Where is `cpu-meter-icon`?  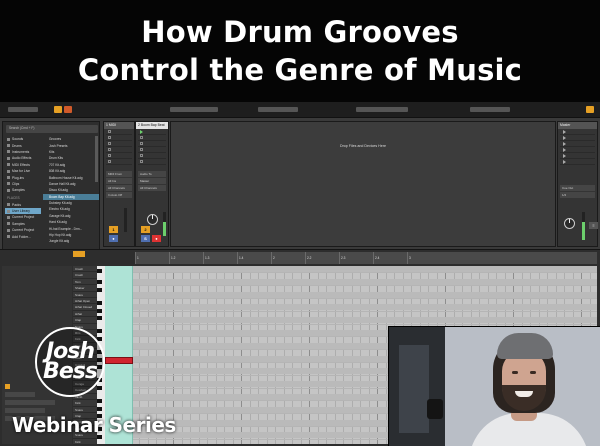
cpu-meter-icon is located at coordinates (590, 109).